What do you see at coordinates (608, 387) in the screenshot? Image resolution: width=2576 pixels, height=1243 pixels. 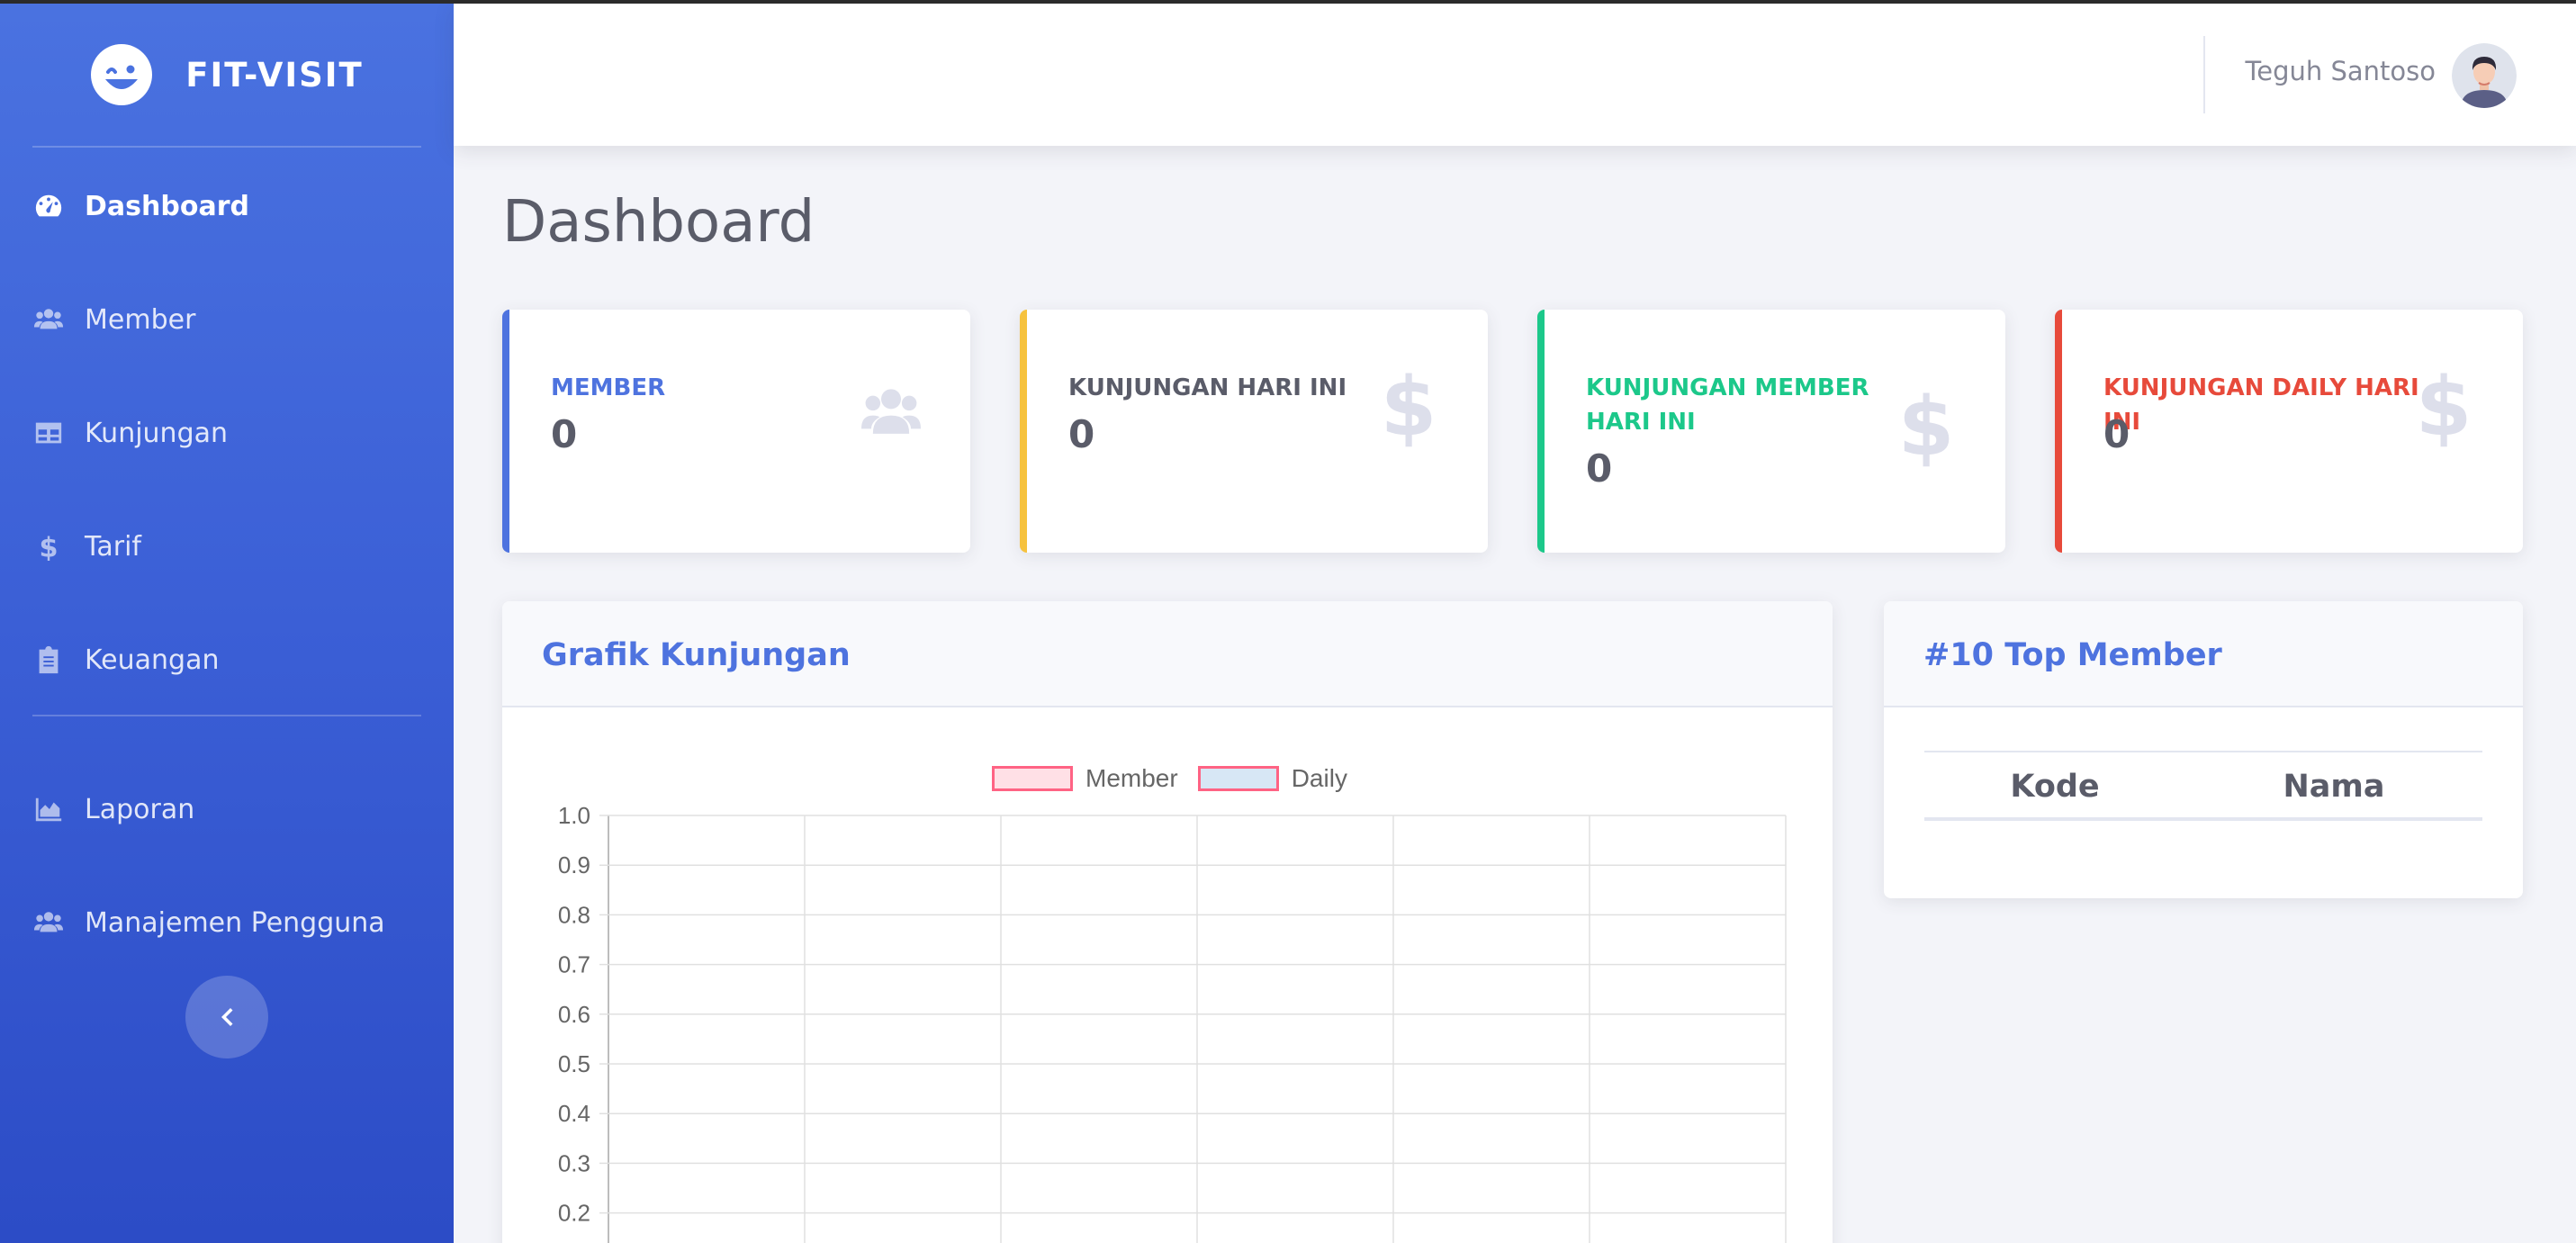 I see `stat-label: MEMBER` at bounding box center [608, 387].